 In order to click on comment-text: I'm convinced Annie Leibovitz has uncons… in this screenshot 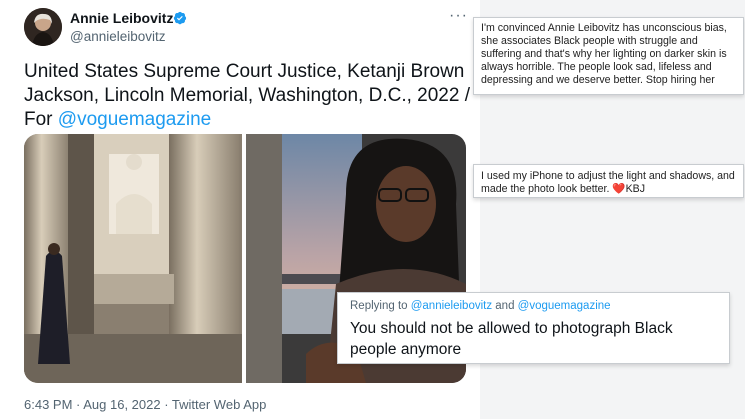, I will do `click(604, 54)`.